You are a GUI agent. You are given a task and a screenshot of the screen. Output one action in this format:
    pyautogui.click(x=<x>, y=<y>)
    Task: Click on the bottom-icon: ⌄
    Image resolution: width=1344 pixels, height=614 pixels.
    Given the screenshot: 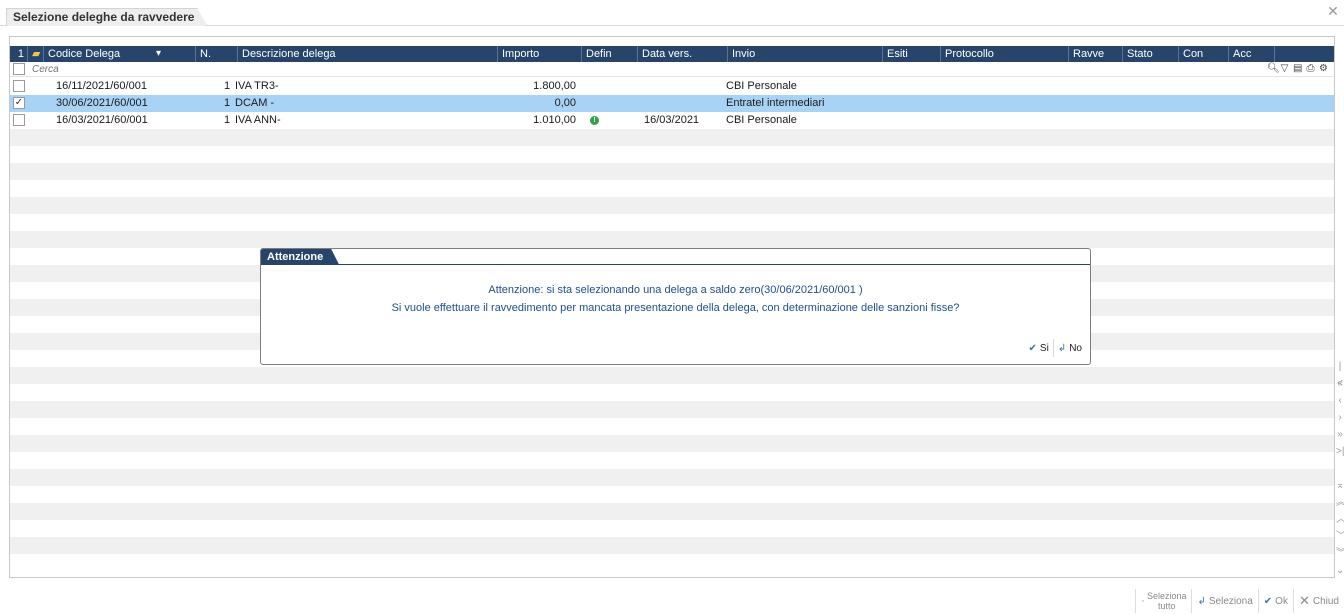 What is the action you would take?
    pyautogui.click(x=1340, y=570)
    